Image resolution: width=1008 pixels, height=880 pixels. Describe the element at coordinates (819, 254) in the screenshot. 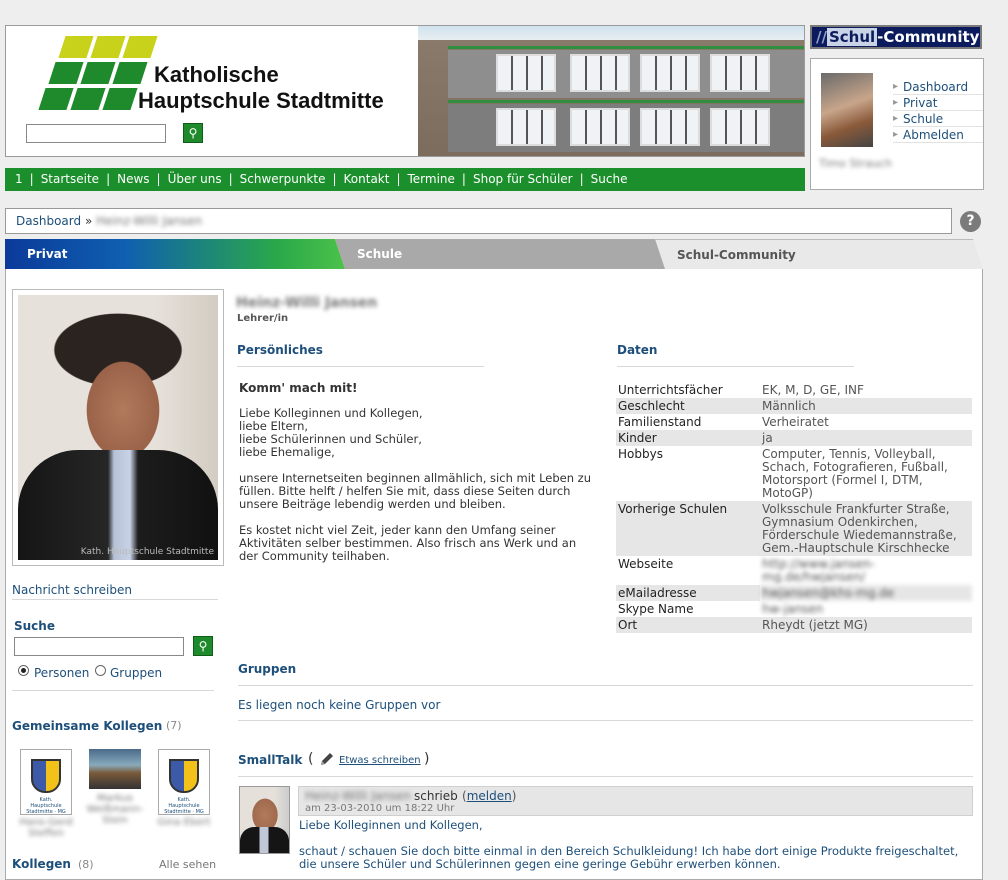

I see `tab-schul-community: Schul-Community` at that location.